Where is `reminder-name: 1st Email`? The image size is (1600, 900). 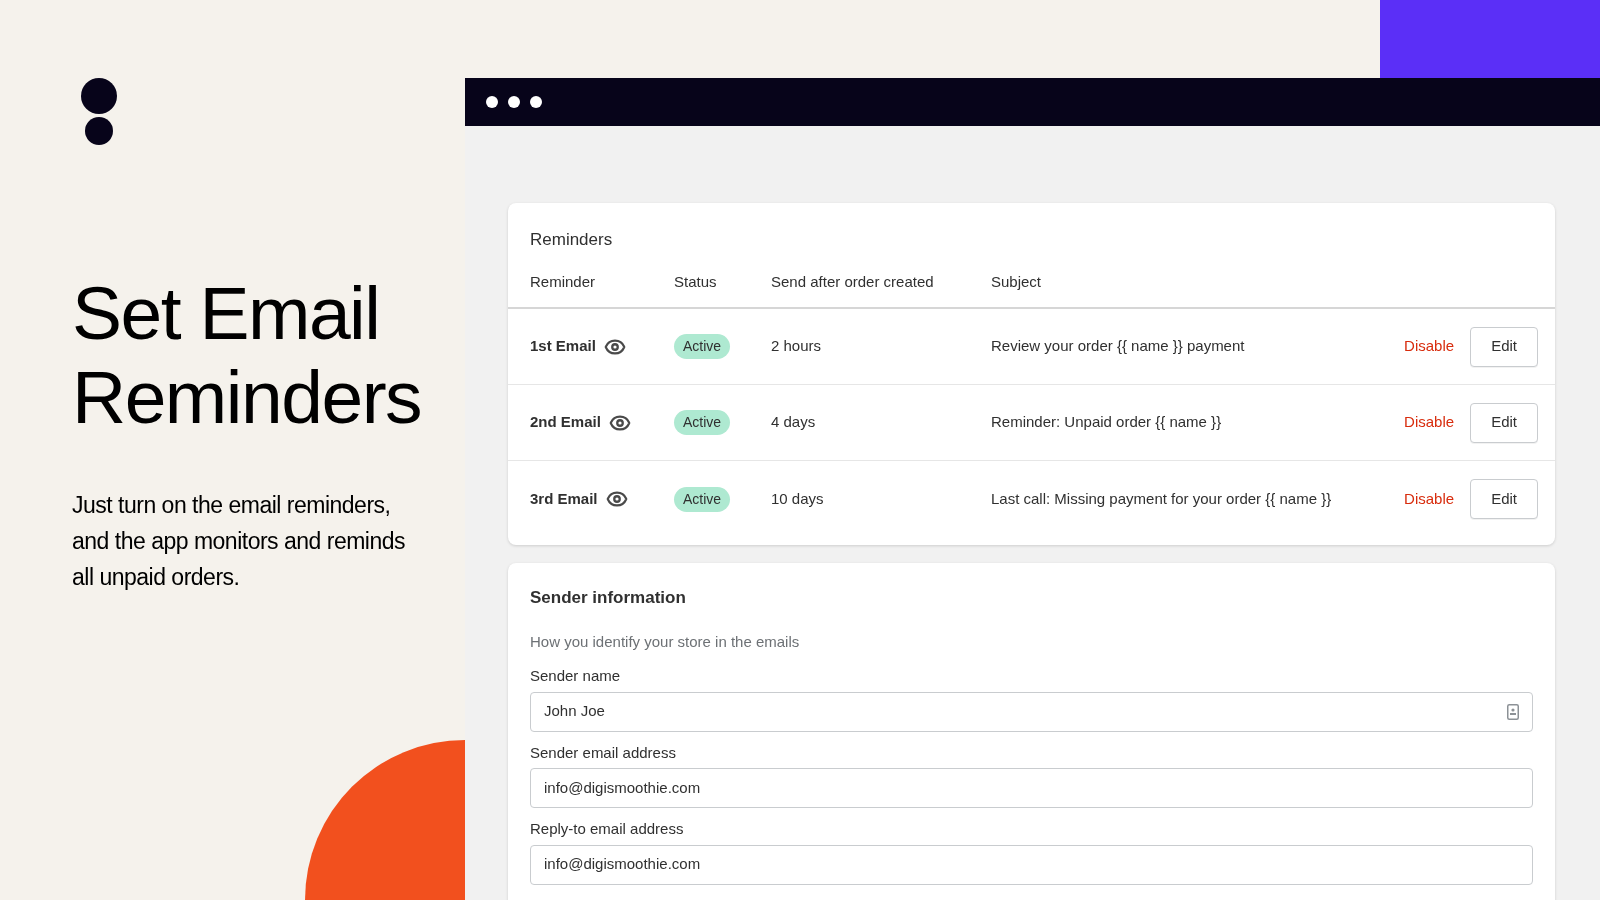 reminder-name: 1st Email is located at coordinates (563, 346).